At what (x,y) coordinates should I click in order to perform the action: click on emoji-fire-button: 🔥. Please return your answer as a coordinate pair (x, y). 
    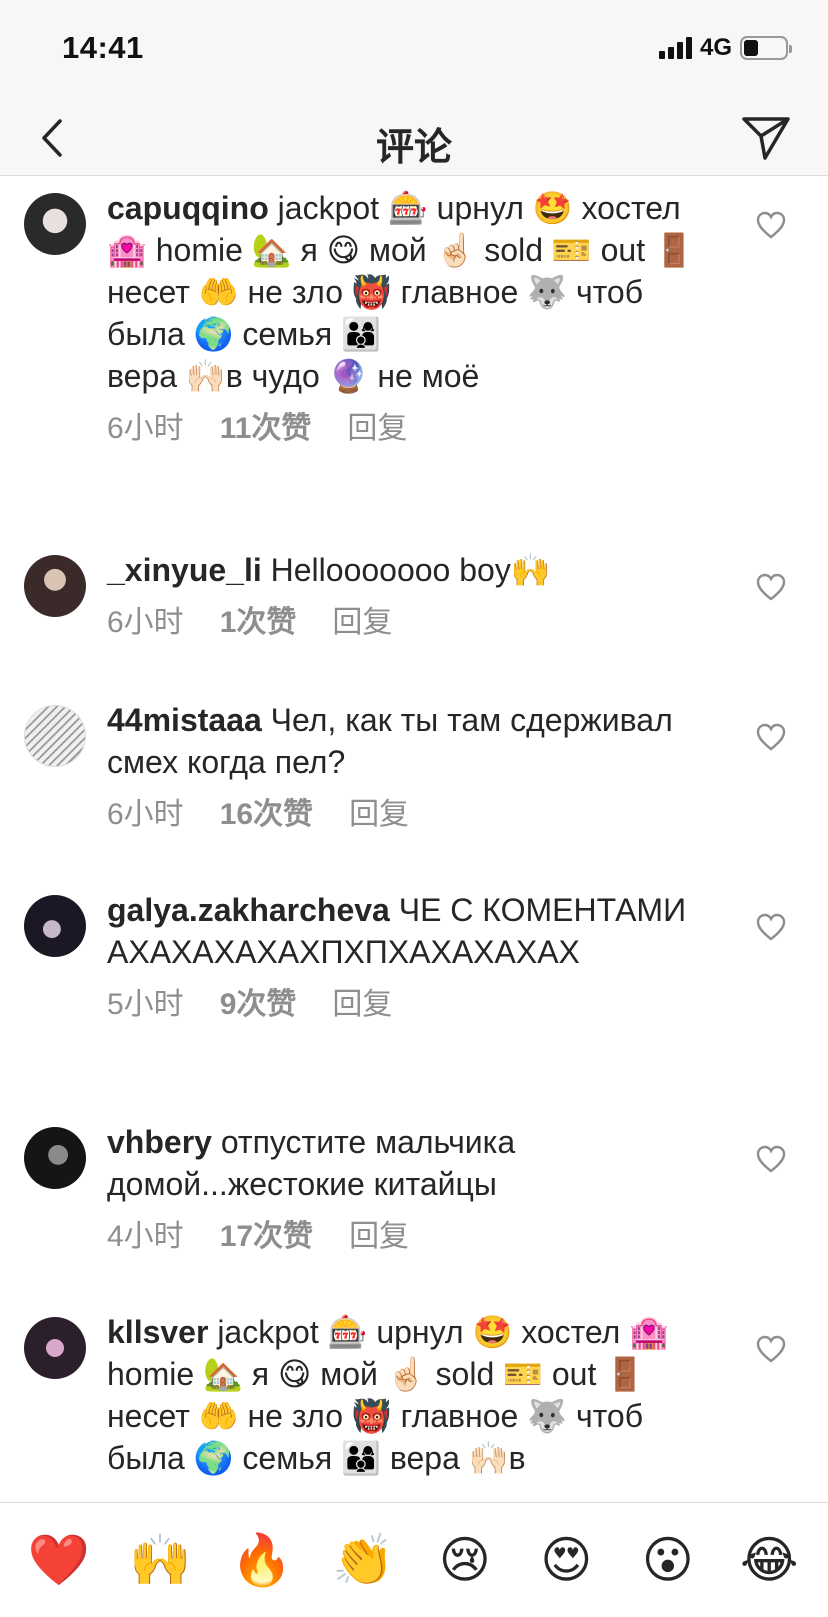
    Looking at the image, I should click on (262, 1560).